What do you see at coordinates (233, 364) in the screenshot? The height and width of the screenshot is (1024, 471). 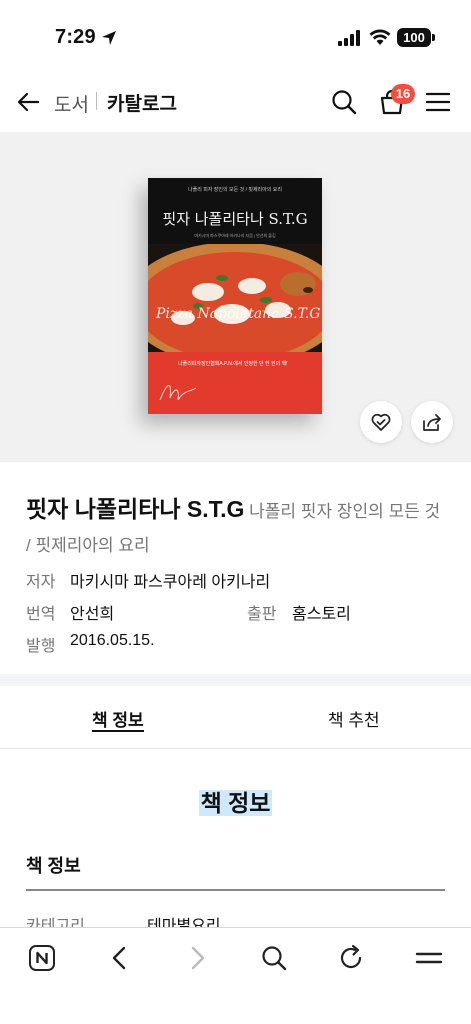 I see `cover-tagline: 나폴리피자장인협회A.P.N.에서 인정한 단 한 권의 책!` at bounding box center [233, 364].